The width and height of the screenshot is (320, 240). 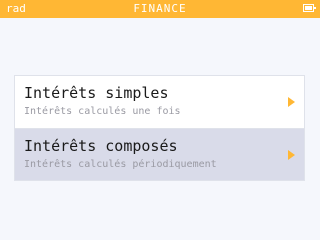 I want to click on status-bar: rad FINANCE, so click(x=160, y=9).